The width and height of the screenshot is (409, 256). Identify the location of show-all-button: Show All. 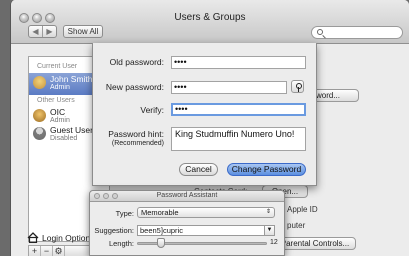
(83, 31).